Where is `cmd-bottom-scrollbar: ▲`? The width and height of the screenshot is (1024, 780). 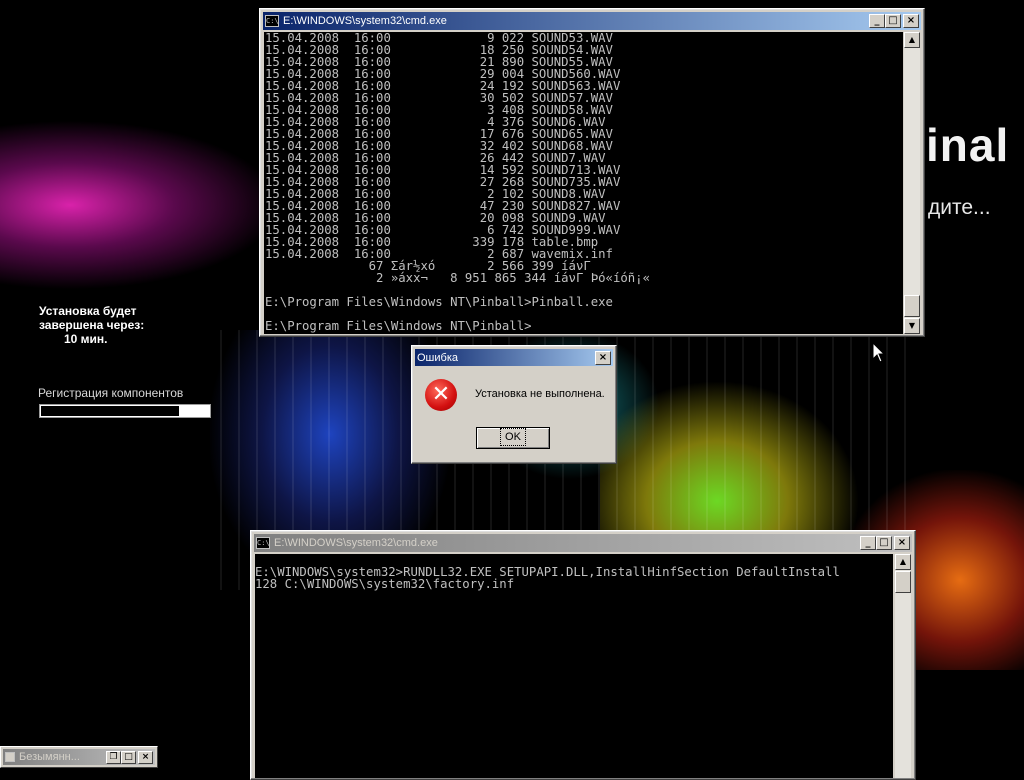 cmd-bottom-scrollbar: ▲ is located at coordinates (903, 666).